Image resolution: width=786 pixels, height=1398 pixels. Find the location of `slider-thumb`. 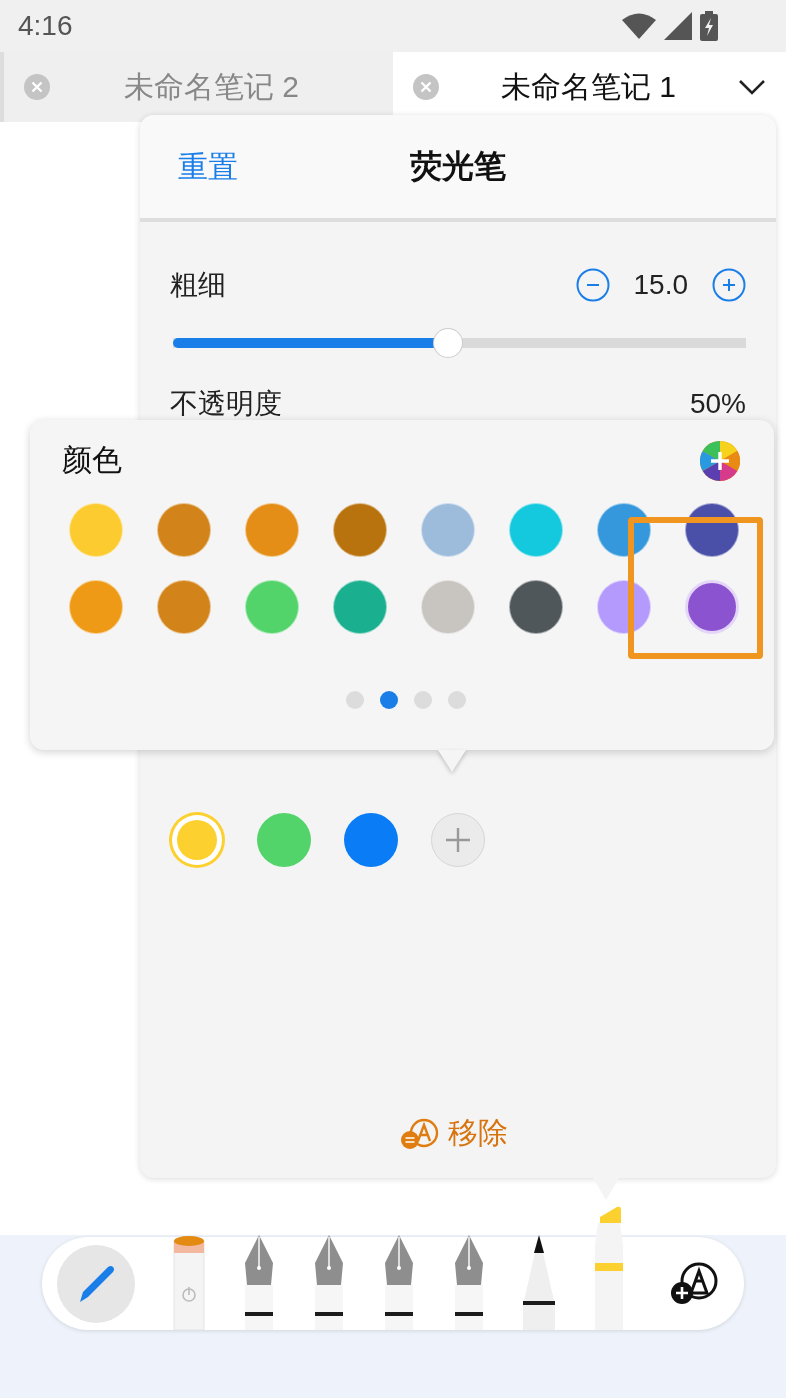

slider-thumb is located at coordinates (448, 343).